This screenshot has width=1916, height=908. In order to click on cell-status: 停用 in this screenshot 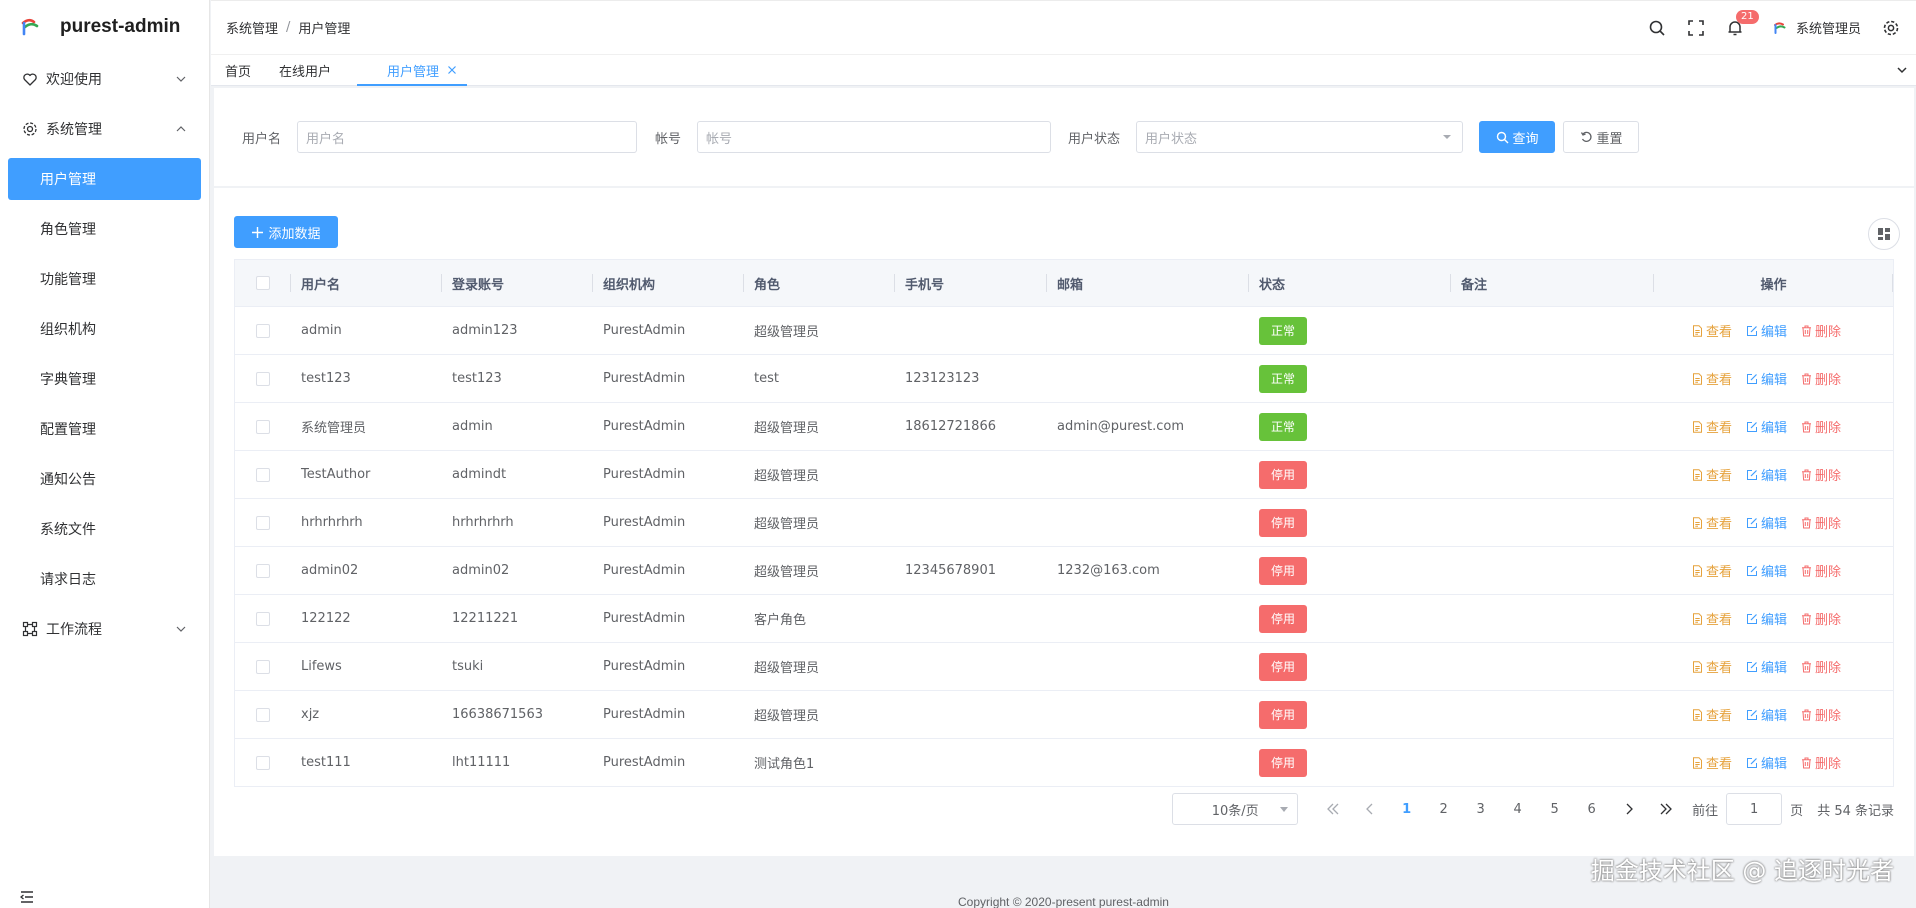, I will do `click(1350, 762)`.